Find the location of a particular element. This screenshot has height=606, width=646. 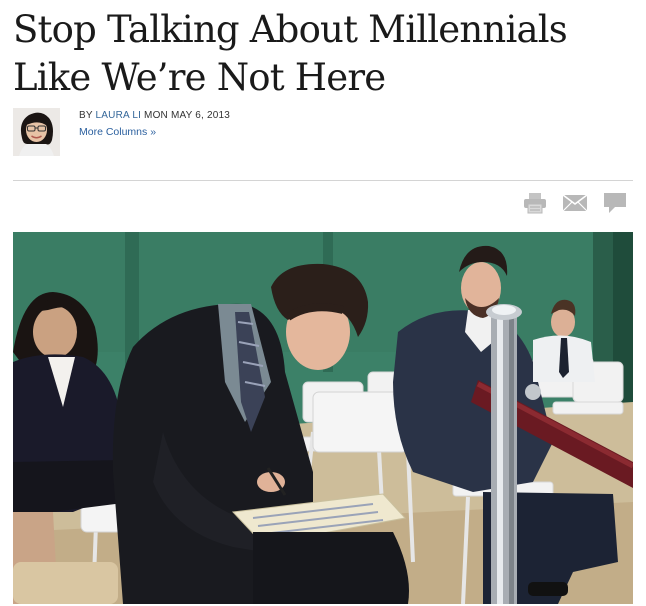

divider is located at coordinates (323, 180).